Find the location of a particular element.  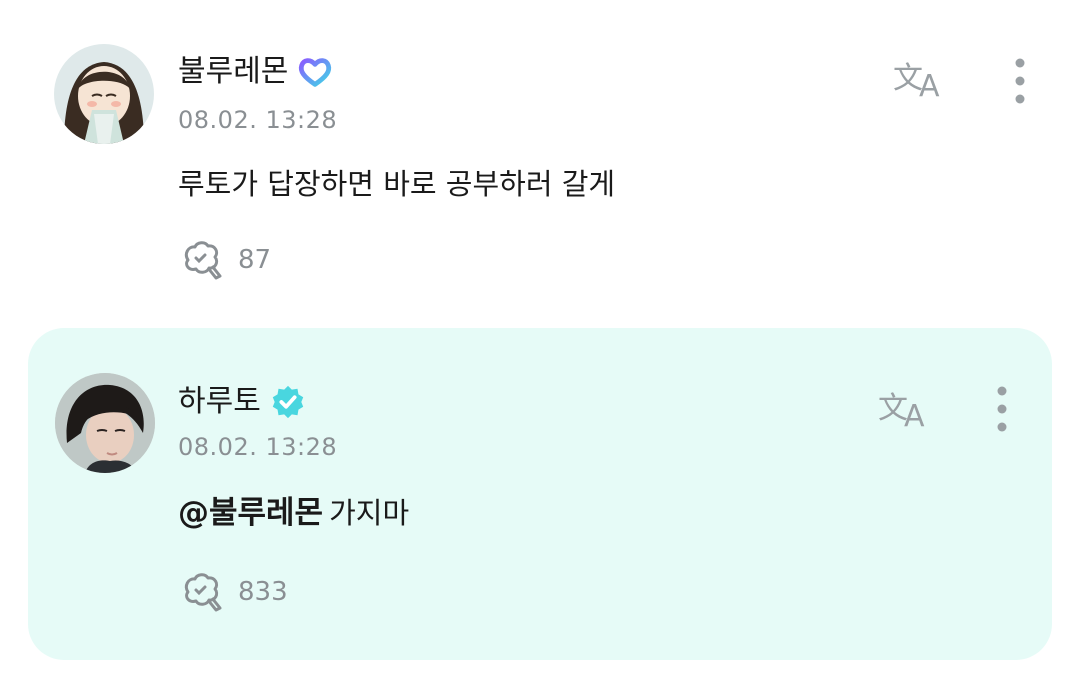

author-name: 하루토 is located at coordinates (219, 402).